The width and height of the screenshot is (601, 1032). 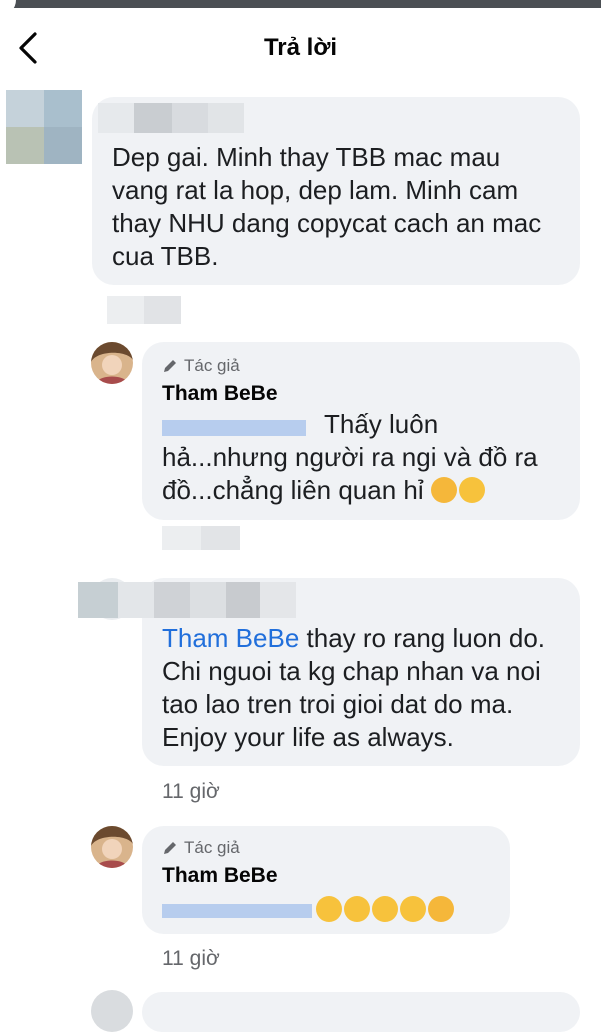 I want to click on heart-eyes-icon, so click(x=471, y=490).